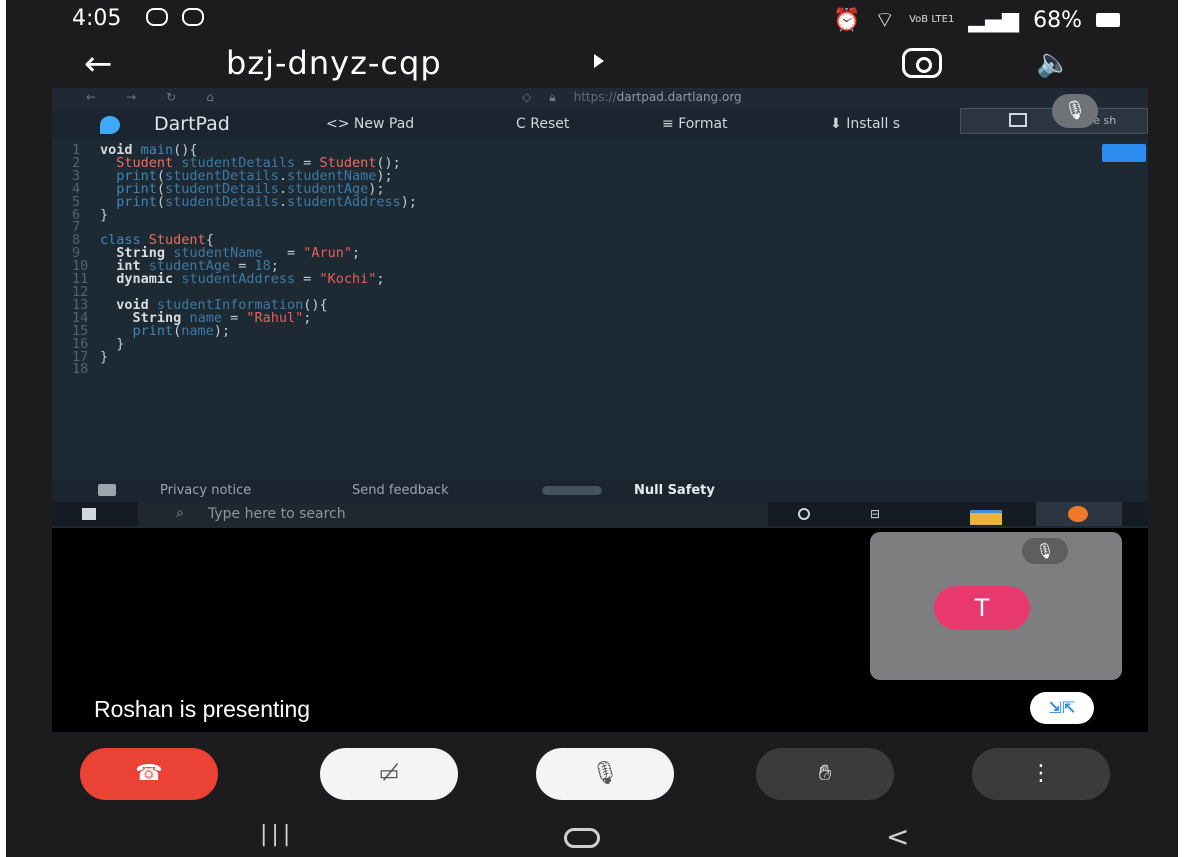 The height and width of the screenshot is (857, 1184). Describe the element at coordinates (865, 124) in the screenshot. I see `install-button: ⬇ Install s` at that location.